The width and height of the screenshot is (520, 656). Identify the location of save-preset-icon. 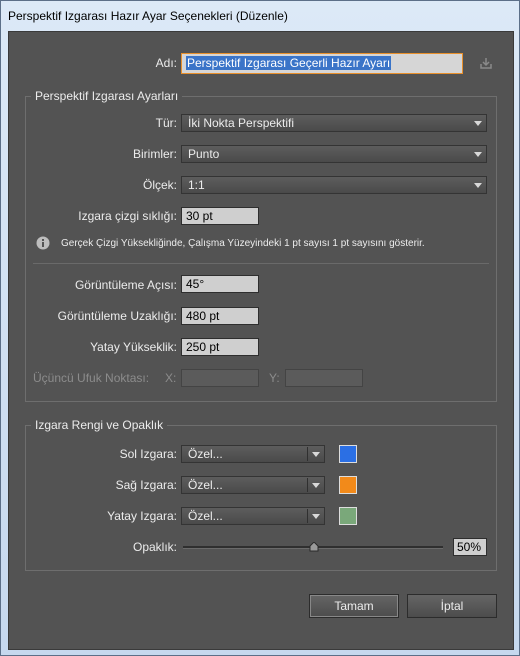
(486, 63).